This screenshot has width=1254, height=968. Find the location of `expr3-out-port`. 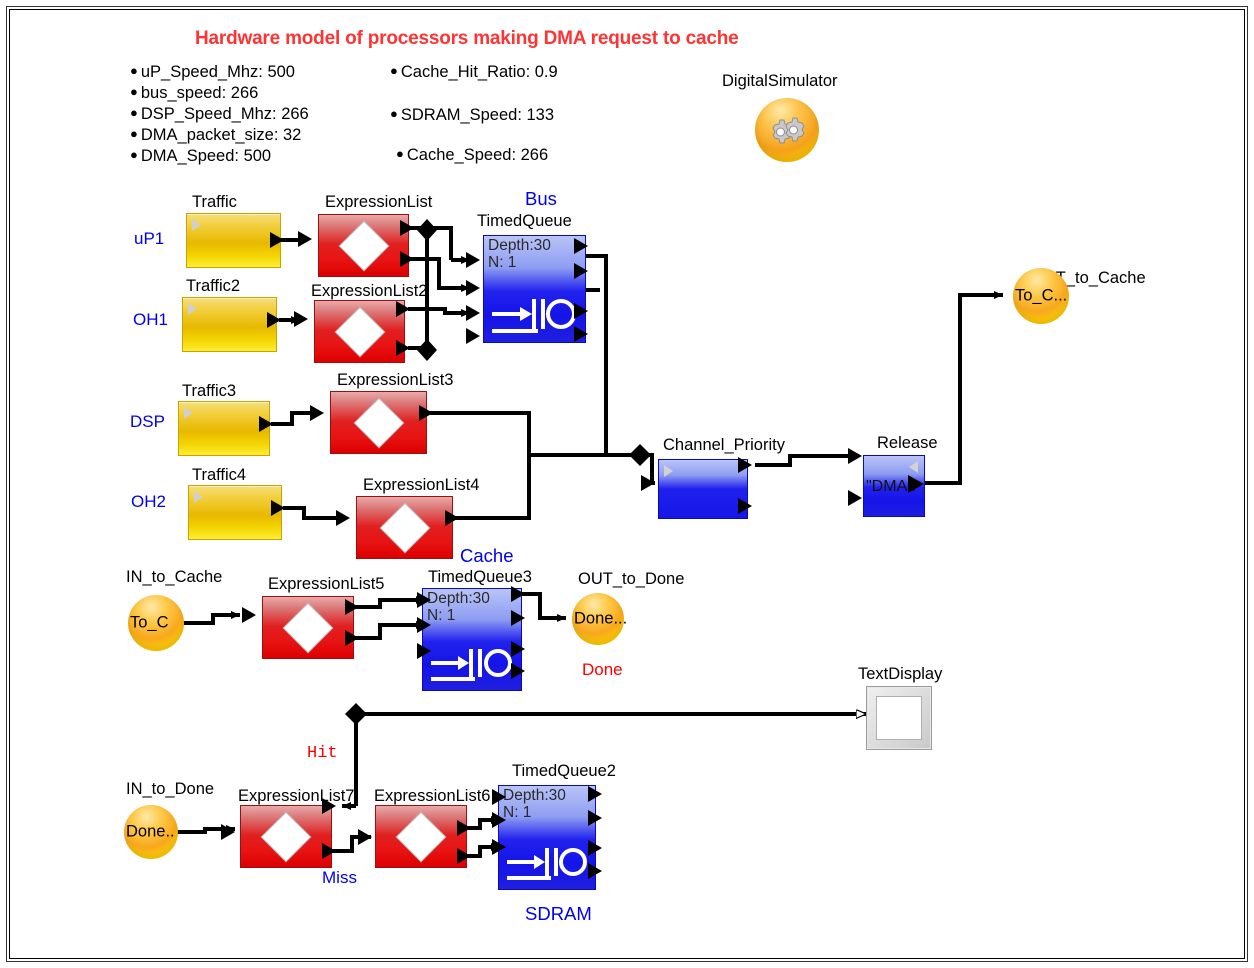

expr3-out-port is located at coordinates (426, 413).